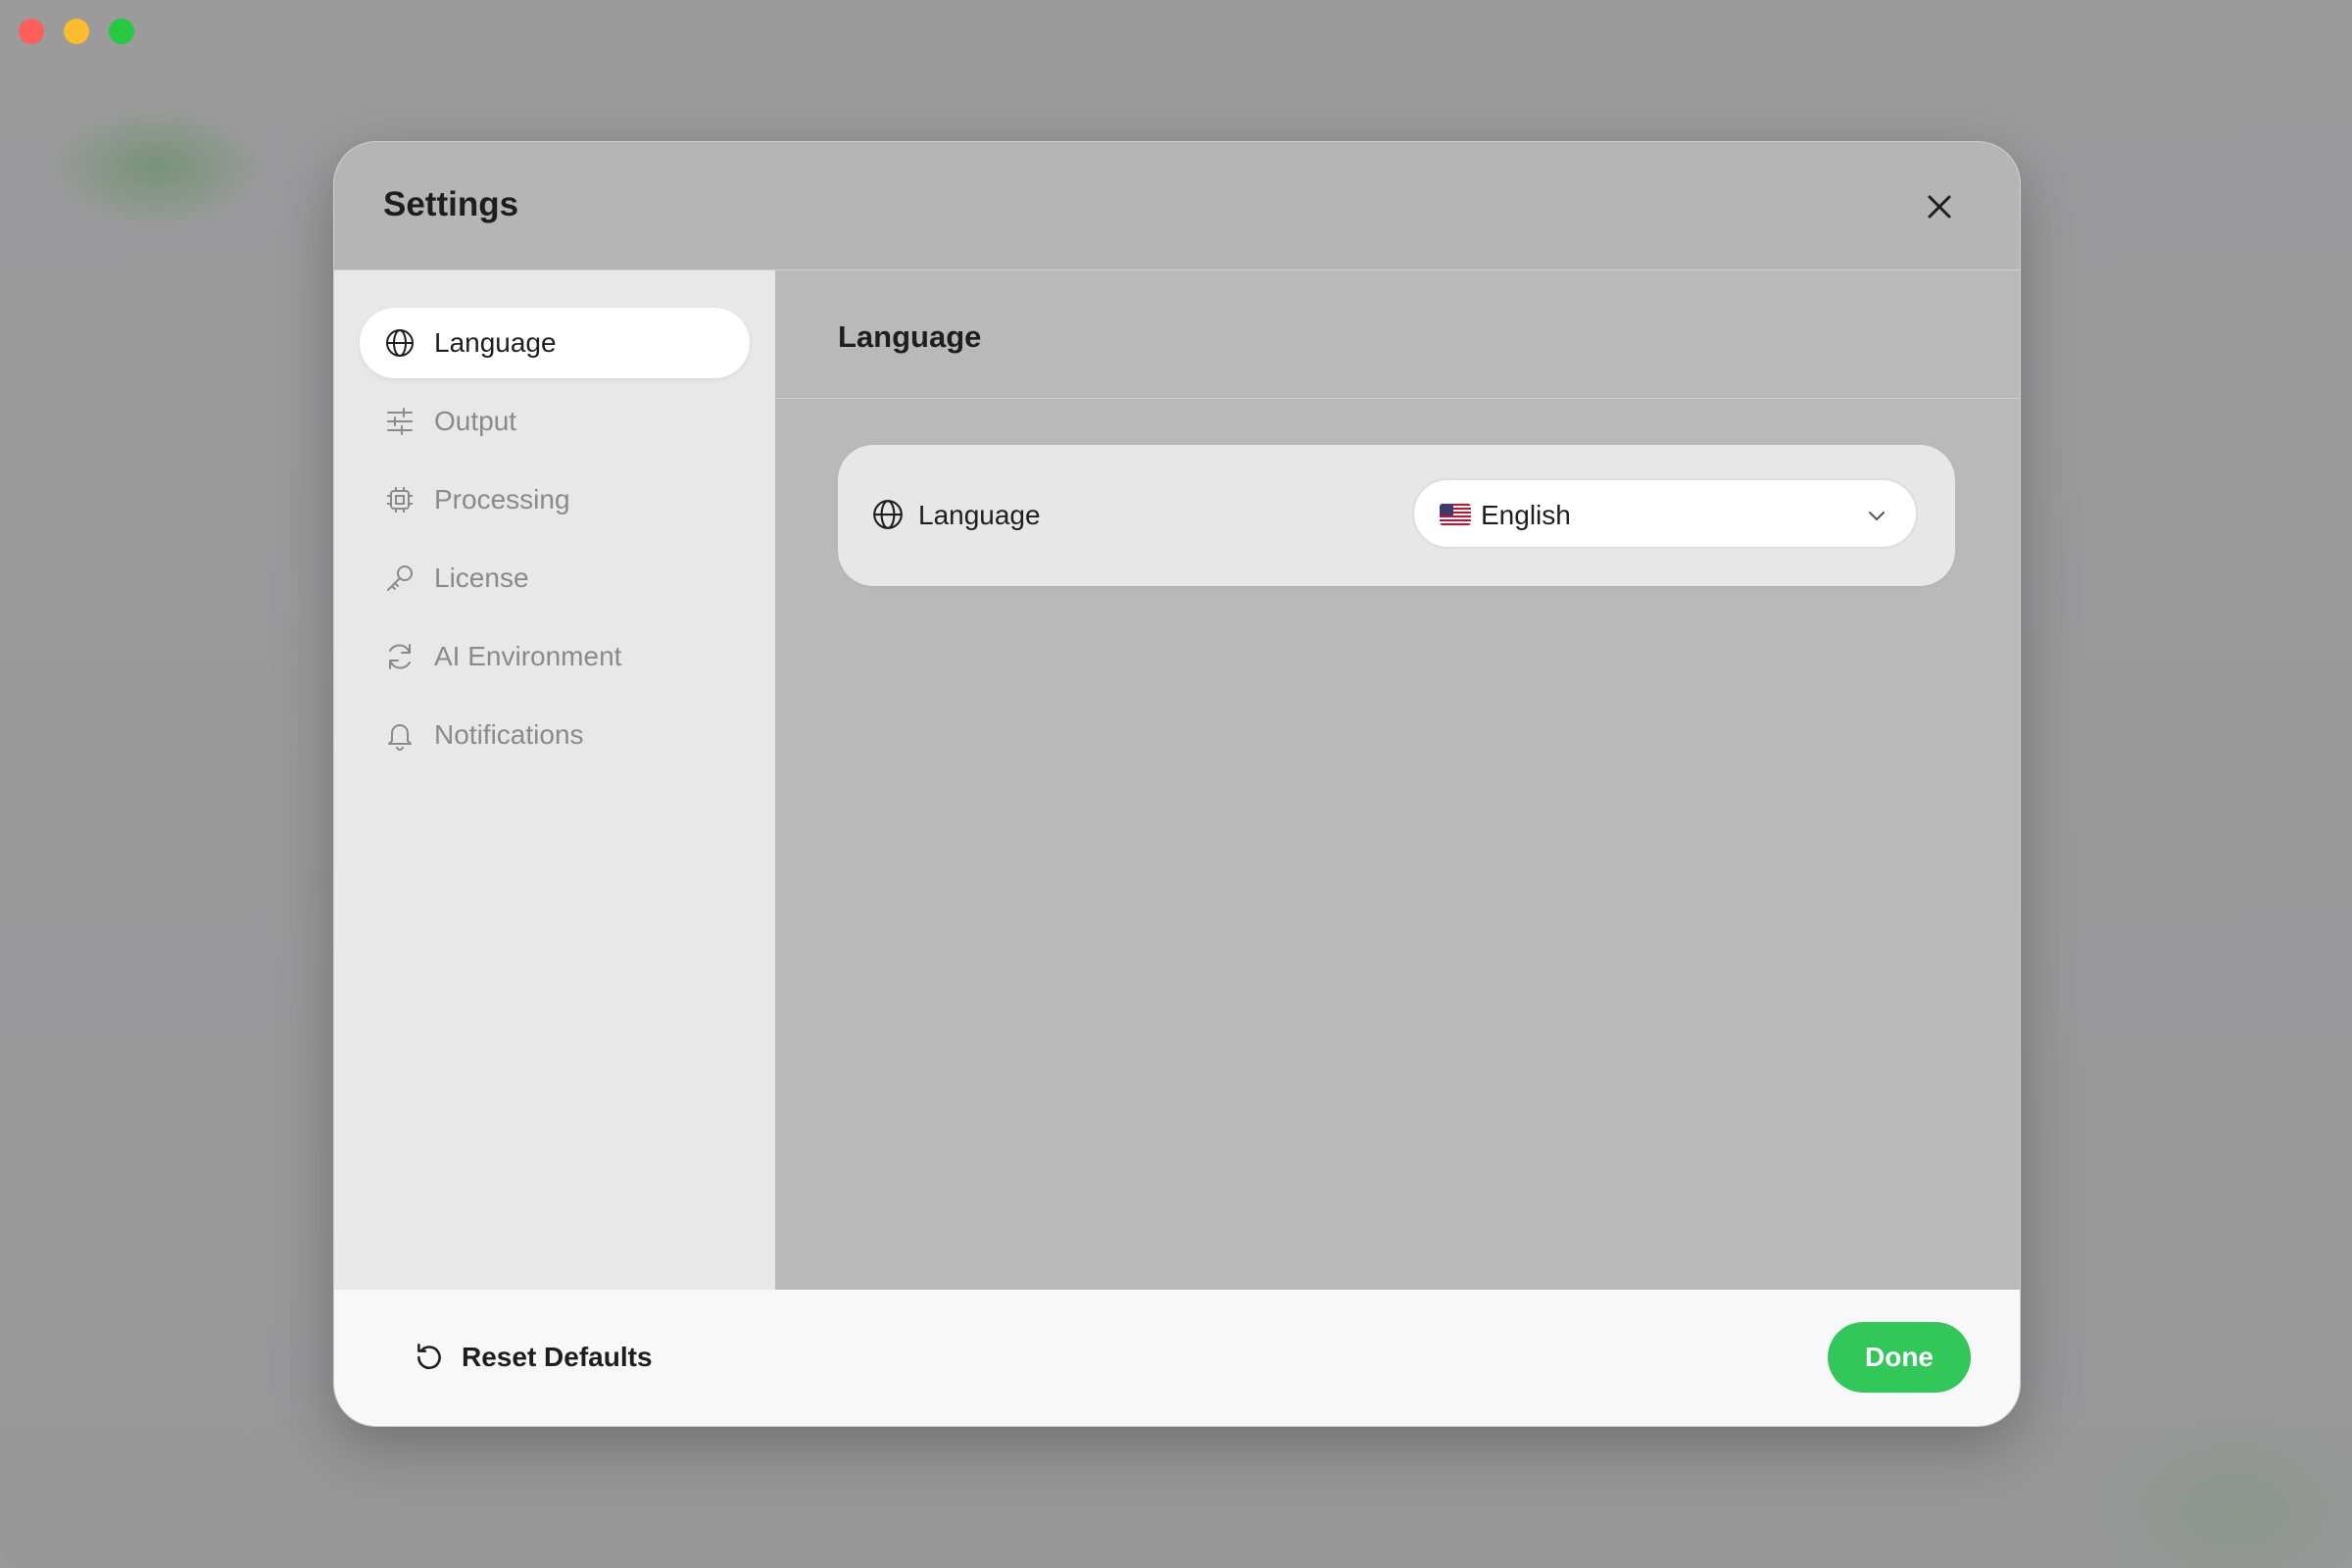 The width and height of the screenshot is (2352, 1568). What do you see at coordinates (1877, 516) in the screenshot?
I see `chevron-down-icon` at bounding box center [1877, 516].